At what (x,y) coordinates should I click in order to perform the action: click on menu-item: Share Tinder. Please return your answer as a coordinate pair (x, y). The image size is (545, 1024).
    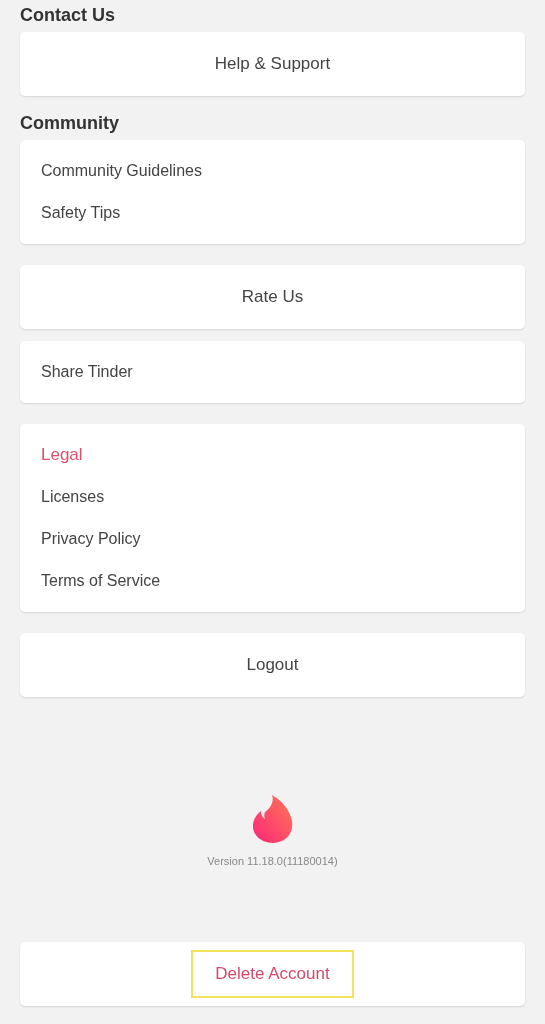
    Looking at the image, I should click on (272, 372).